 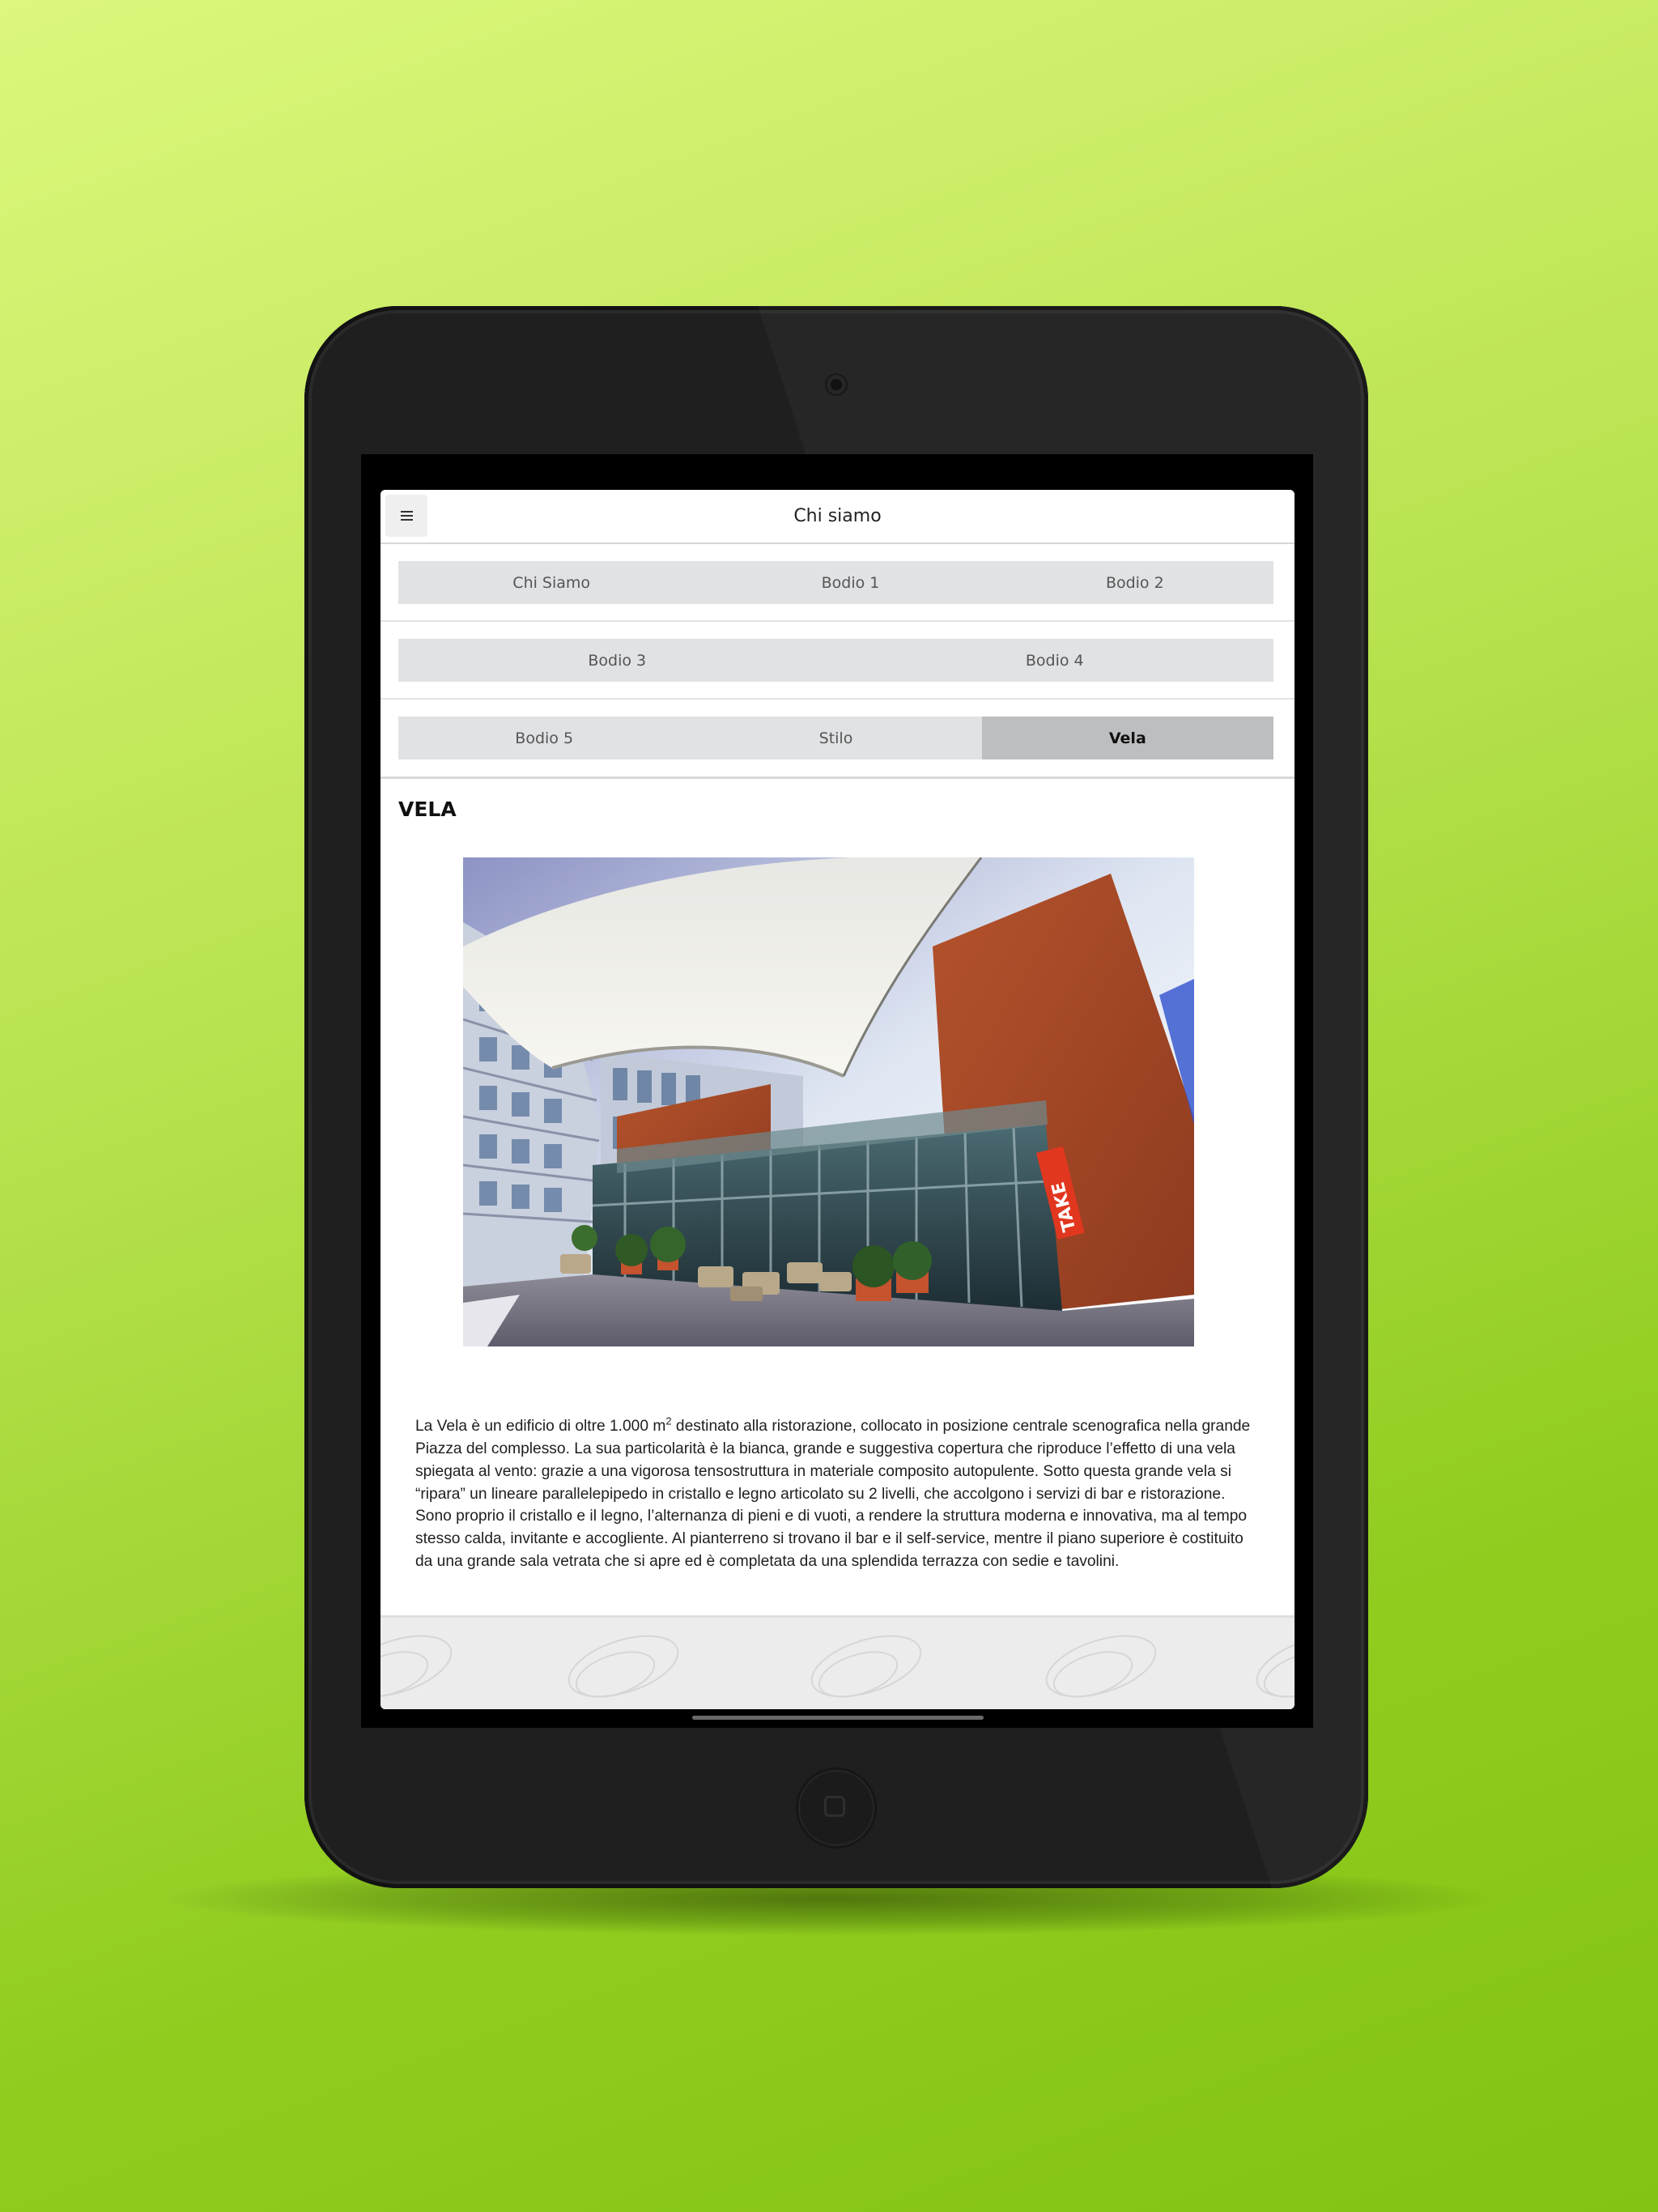 I want to click on tab-row-1: Chi Siamo Bodio 1 Bodio 2, so click(x=837, y=583).